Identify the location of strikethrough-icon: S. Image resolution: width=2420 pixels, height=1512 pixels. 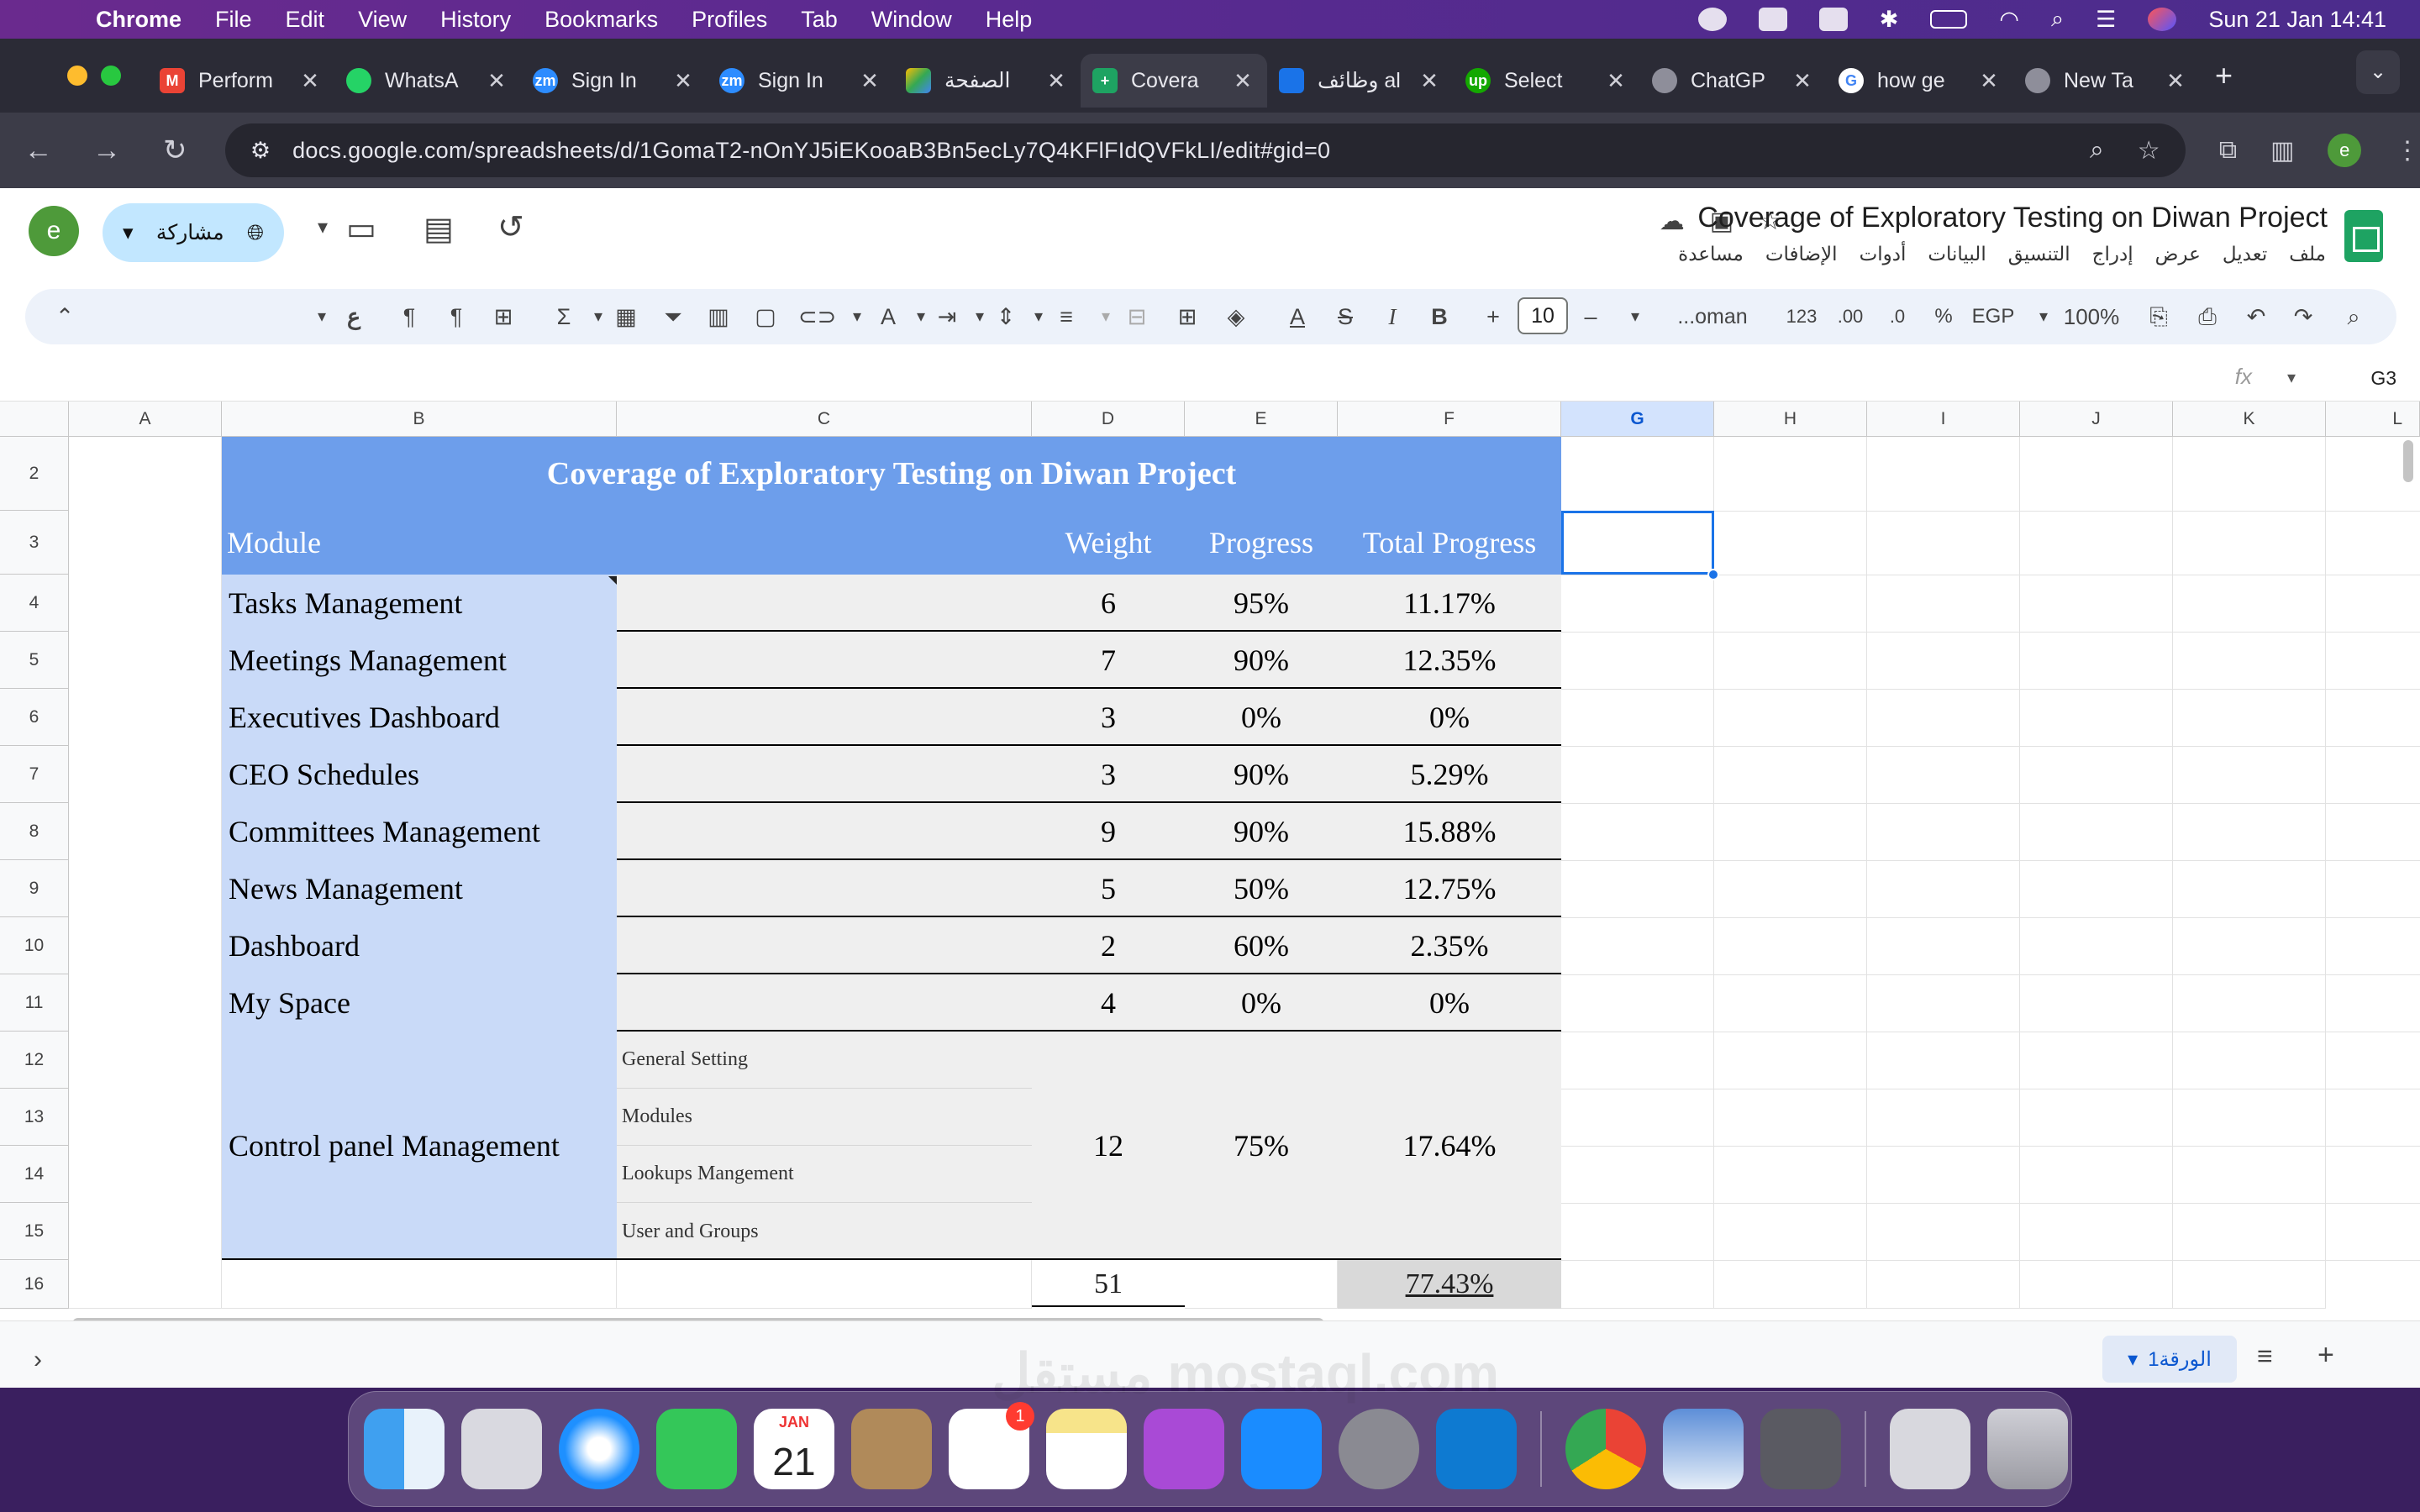
(1346, 316).